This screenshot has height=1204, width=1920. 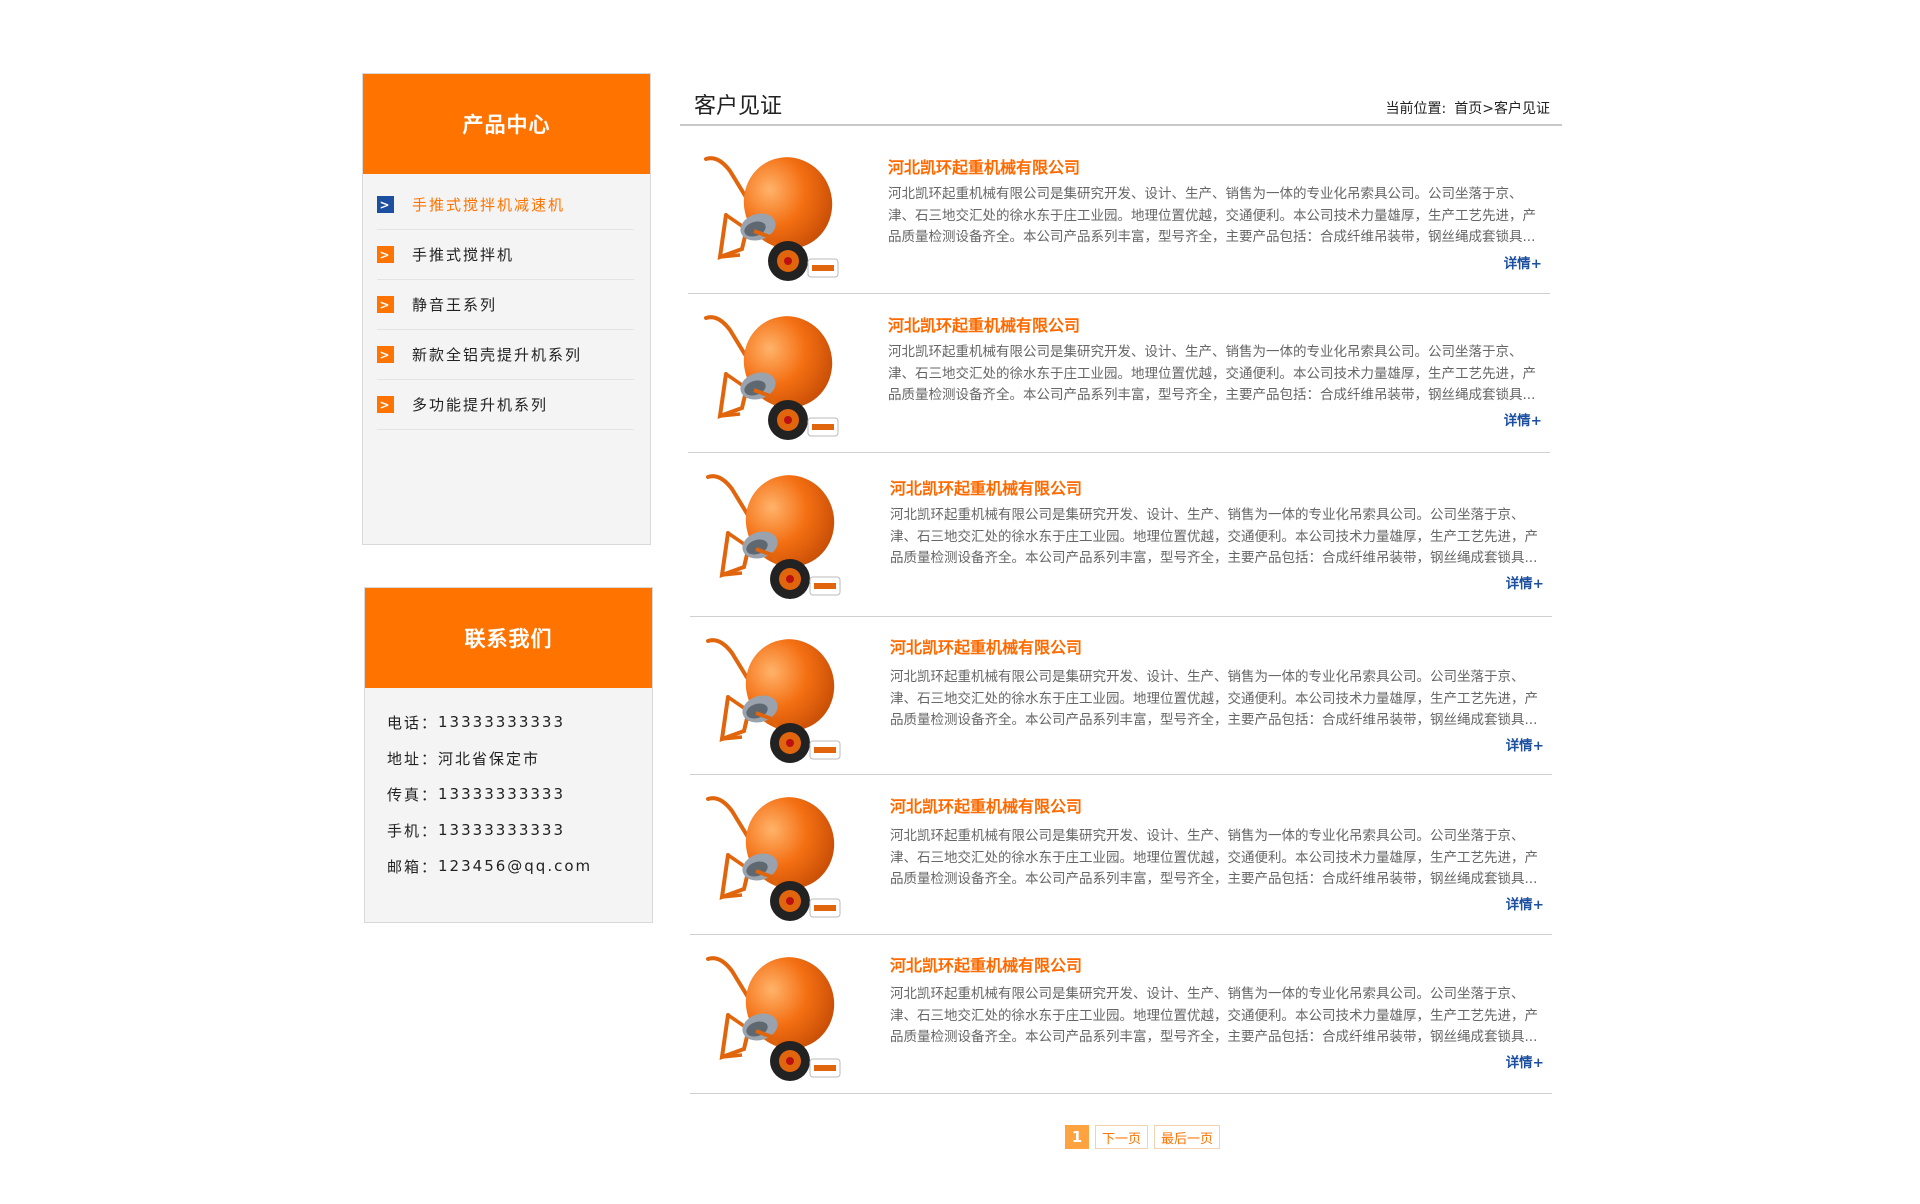 What do you see at coordinates (1077, 1137) in the screenshot?
I see `page-1-button: 1` at bounding box center [1077, 1137].